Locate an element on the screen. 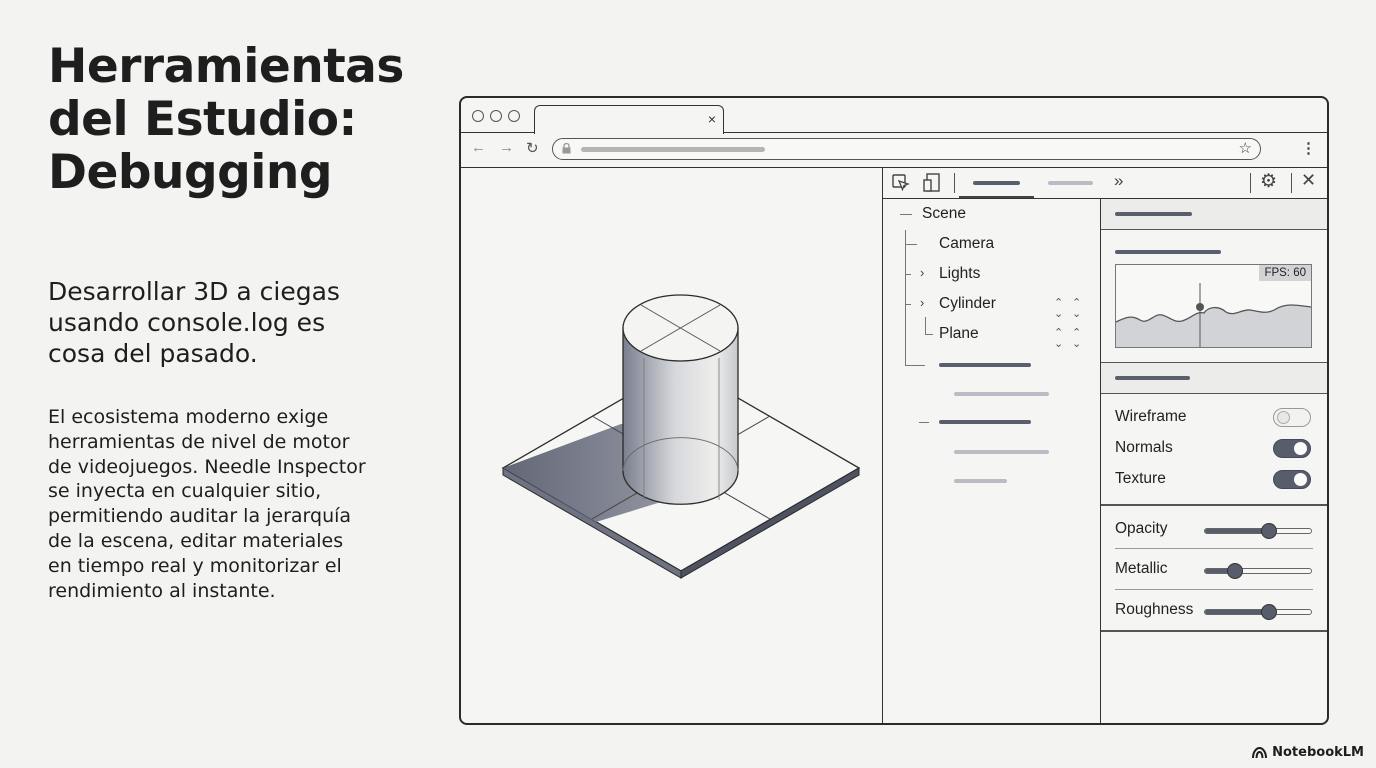  kebab-menu-icon: ⋮ is located at coordinates (1308, 148).